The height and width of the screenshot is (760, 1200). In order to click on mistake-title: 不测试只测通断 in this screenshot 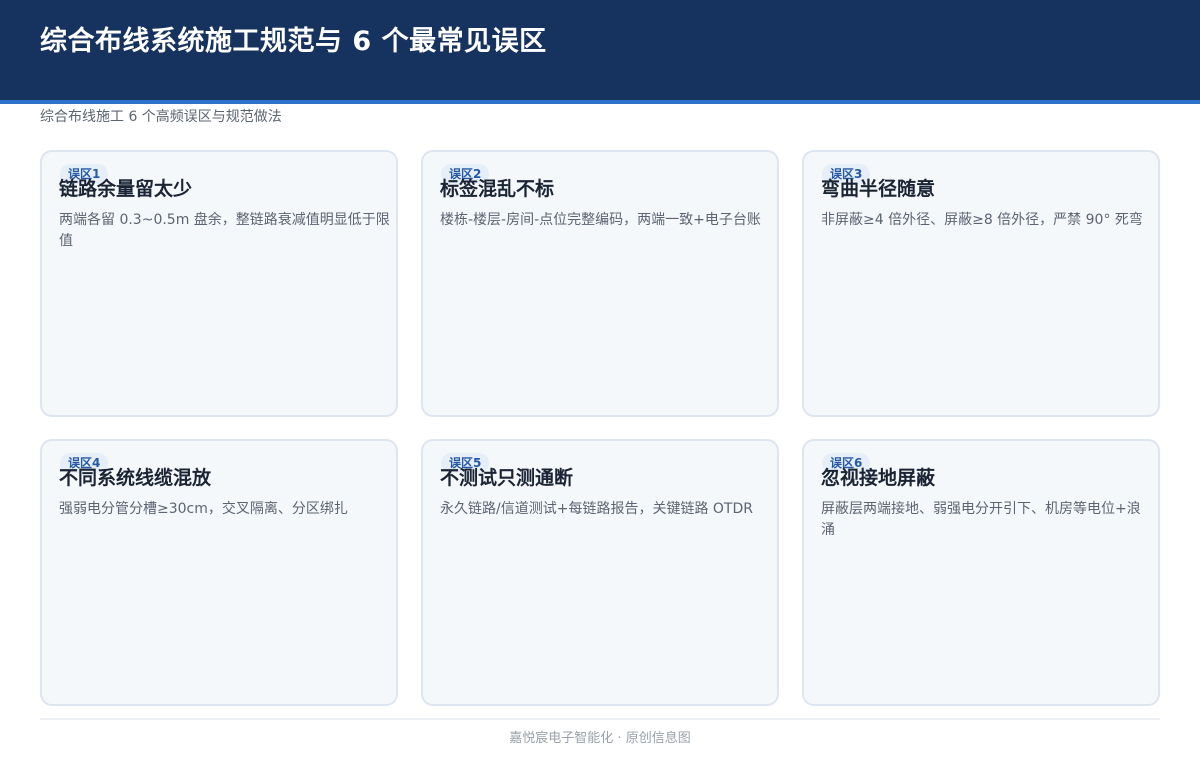, I will do `click(507, 478)`.